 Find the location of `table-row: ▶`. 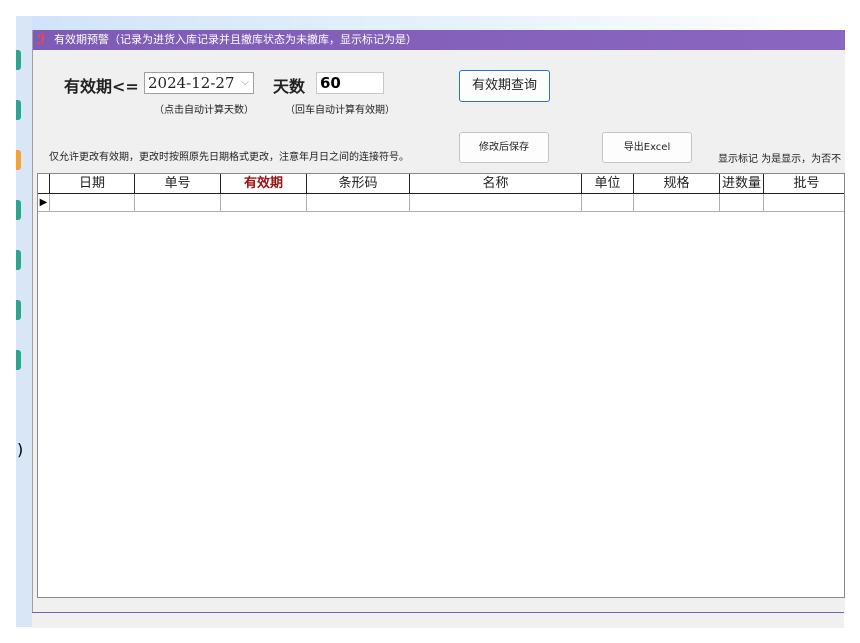

table-row: ▶ is located at coordinates (441, 203).